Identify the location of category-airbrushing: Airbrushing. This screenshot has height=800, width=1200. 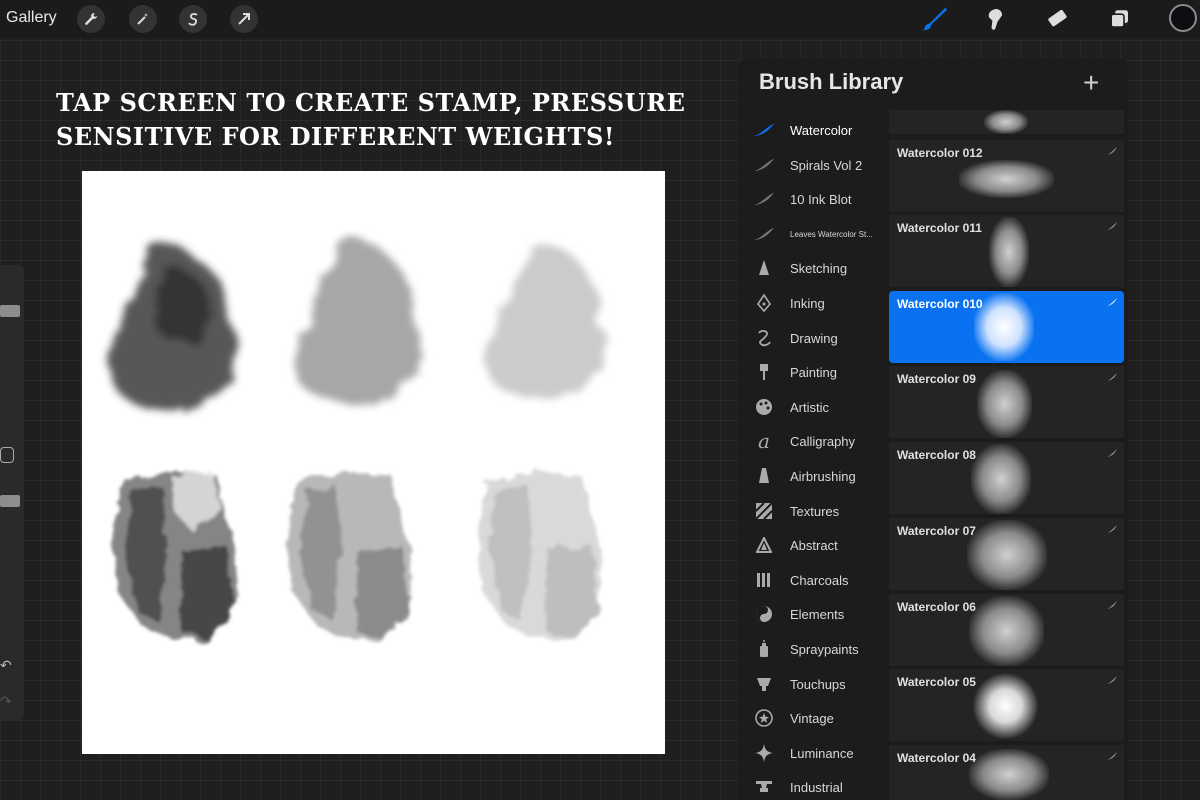
(822, 476).